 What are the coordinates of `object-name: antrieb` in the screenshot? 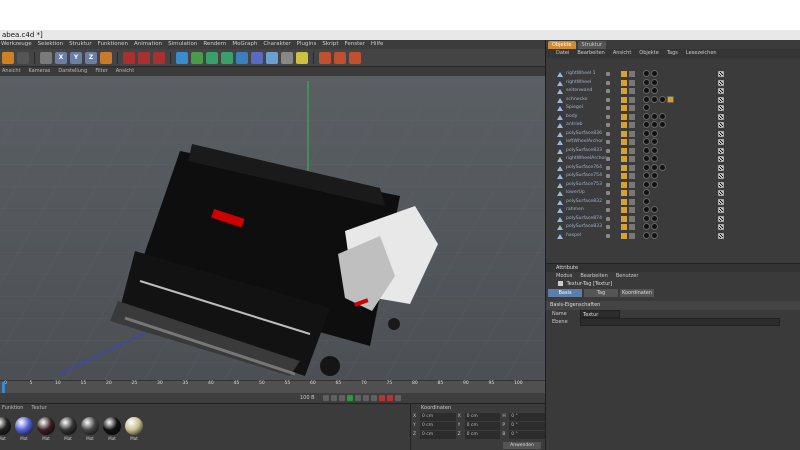 It's located at (574, 125).